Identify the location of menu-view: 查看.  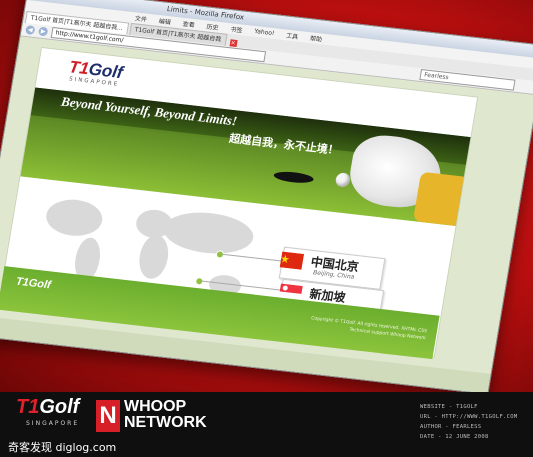
(188, 24).